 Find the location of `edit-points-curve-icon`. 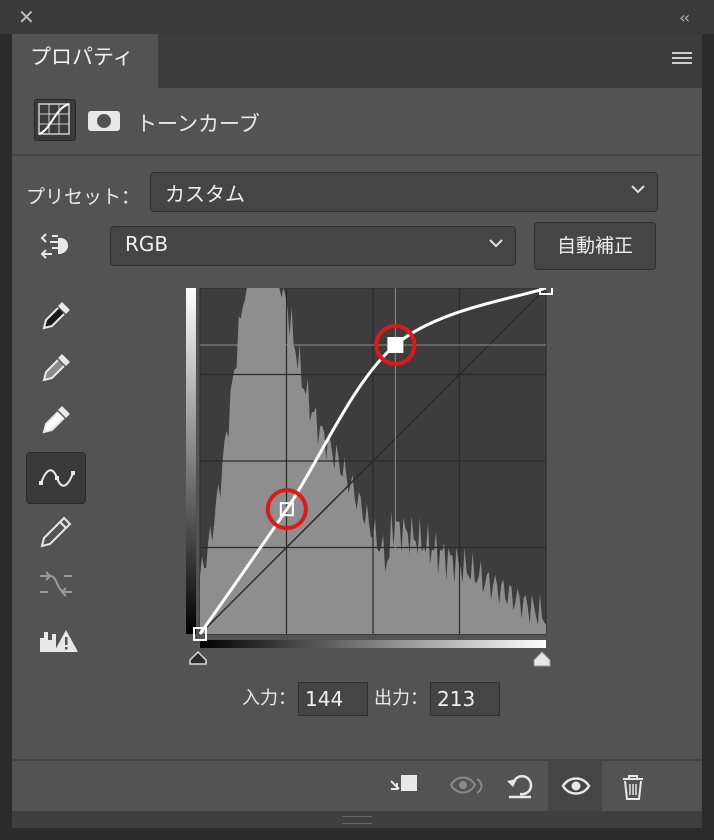

edit-points-curve-icon is located at coordinates (57, 478).